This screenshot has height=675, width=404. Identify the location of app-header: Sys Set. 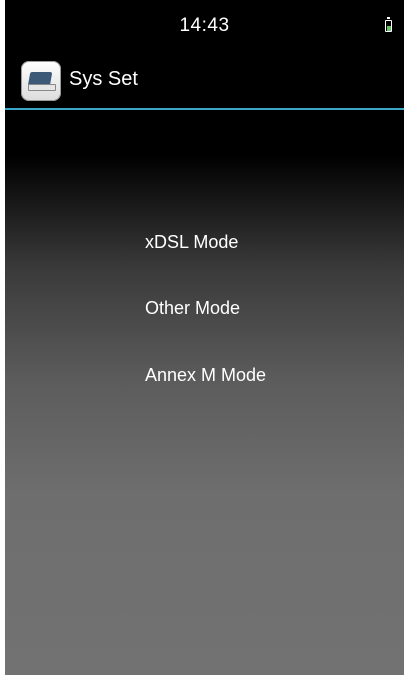
(204, 80).